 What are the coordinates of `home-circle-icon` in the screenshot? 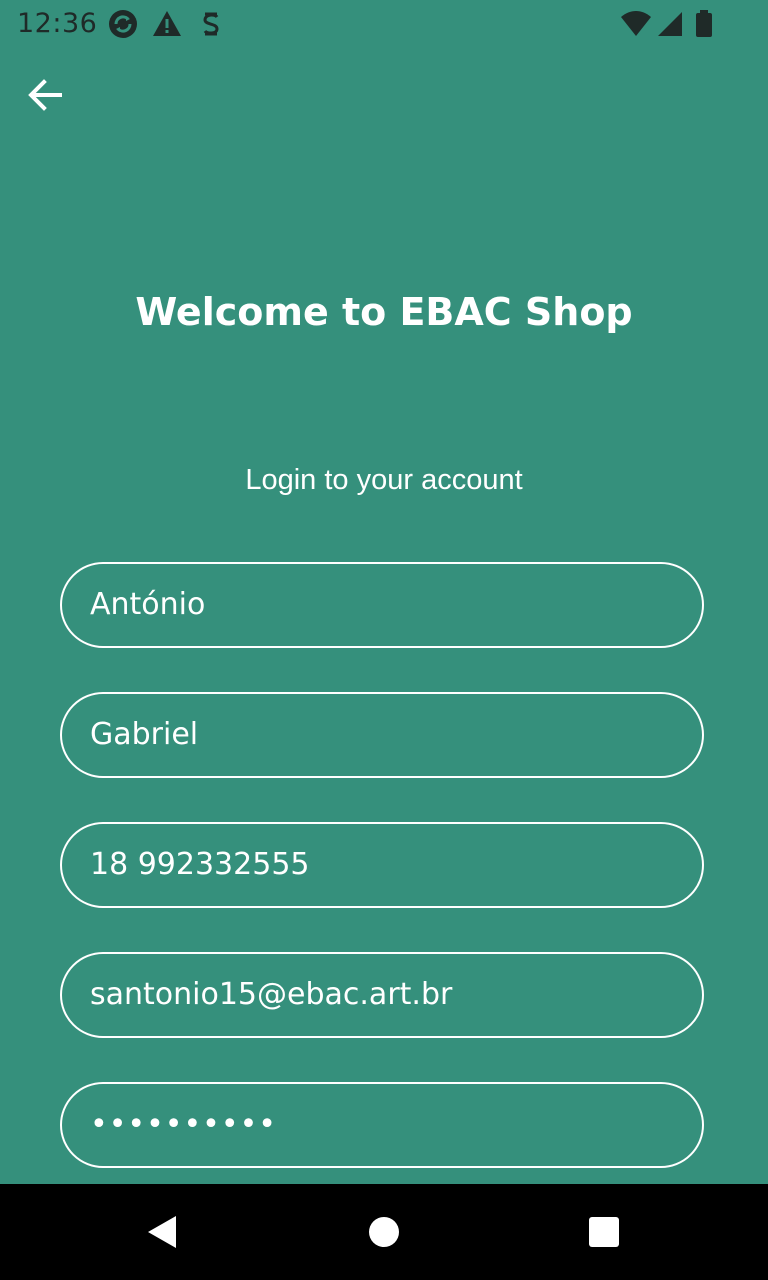 It's located at (384, 1232).